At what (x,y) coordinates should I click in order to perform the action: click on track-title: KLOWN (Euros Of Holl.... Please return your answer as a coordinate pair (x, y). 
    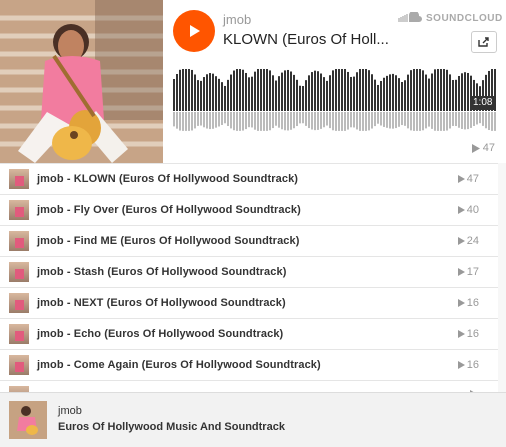
    Looking at the image, I should click on (308, 39).